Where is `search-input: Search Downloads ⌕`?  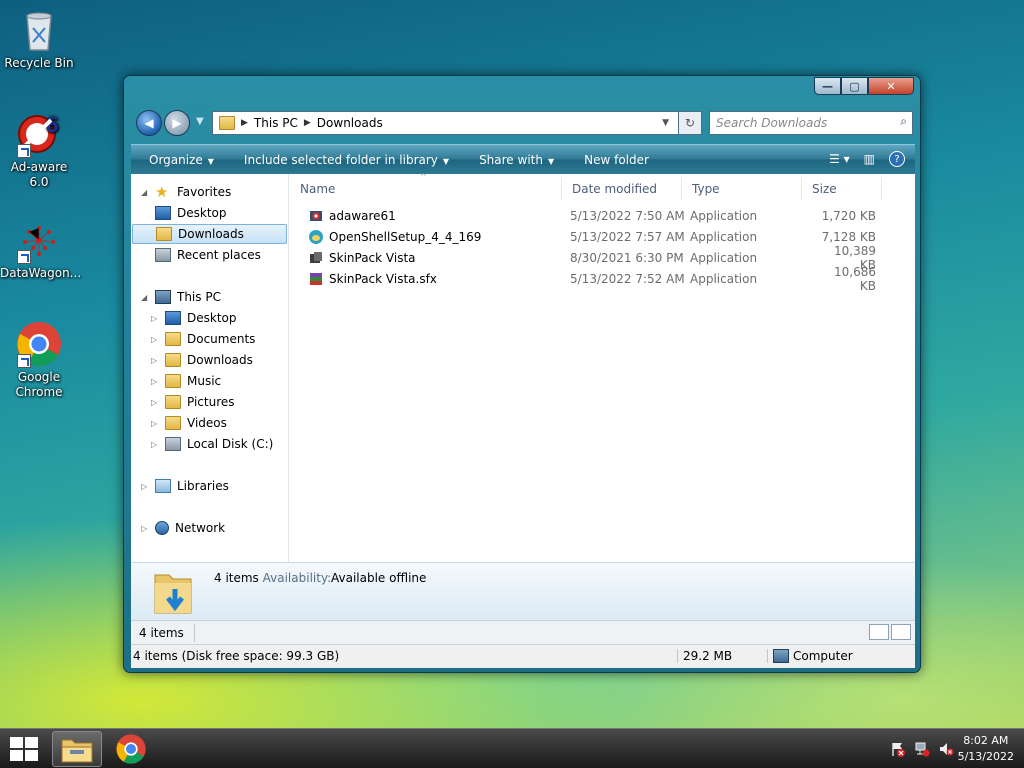
search-input: Search Downloads ⌕ is located at coordinates (811, 123).